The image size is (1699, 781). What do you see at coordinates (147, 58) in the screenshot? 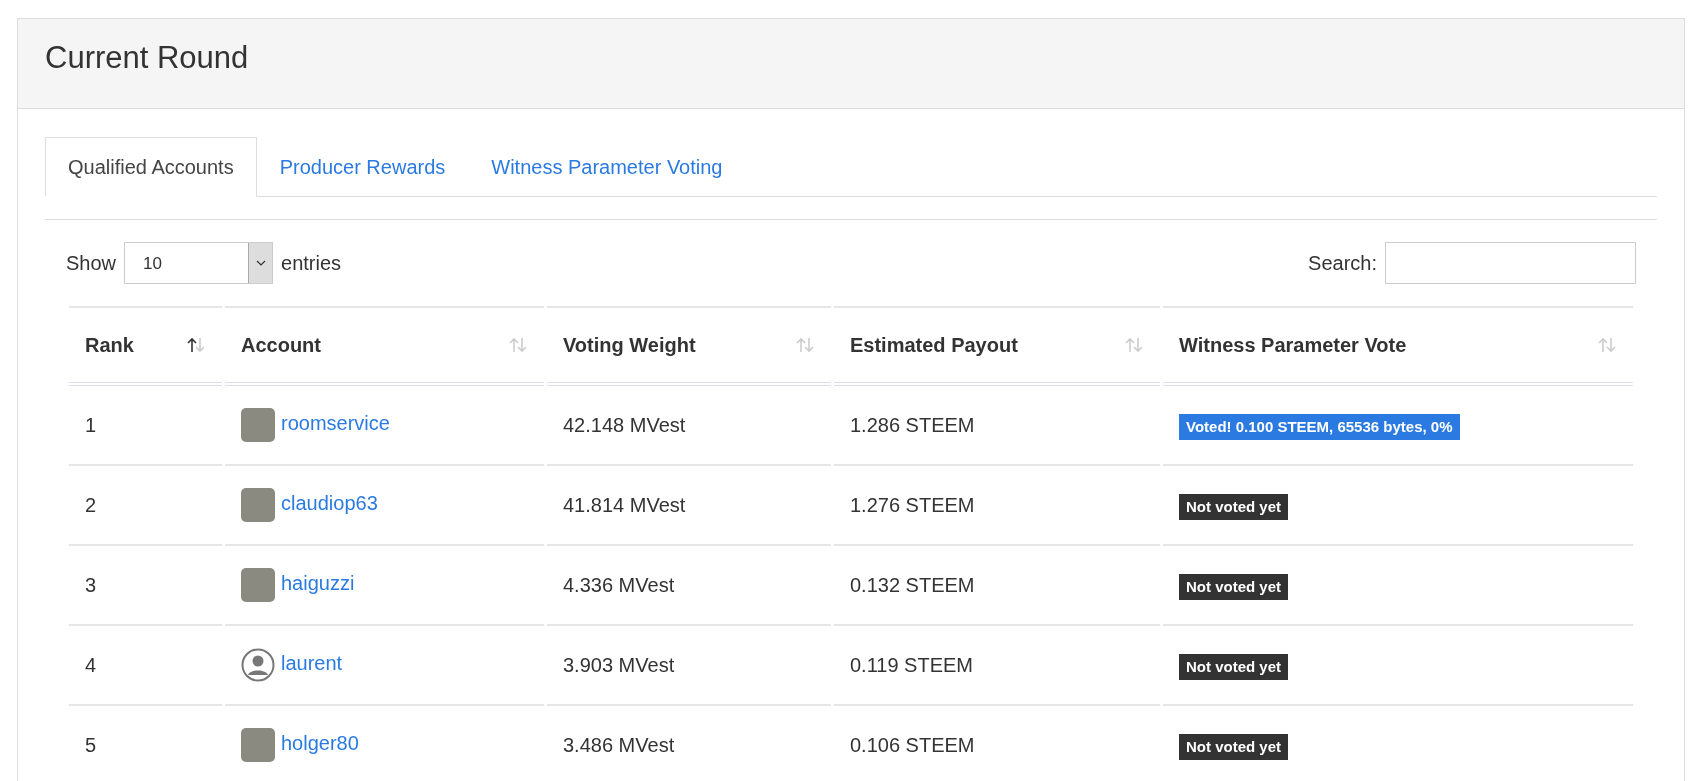
I see `card-title: Current Round` at bounding box center [147, 58].